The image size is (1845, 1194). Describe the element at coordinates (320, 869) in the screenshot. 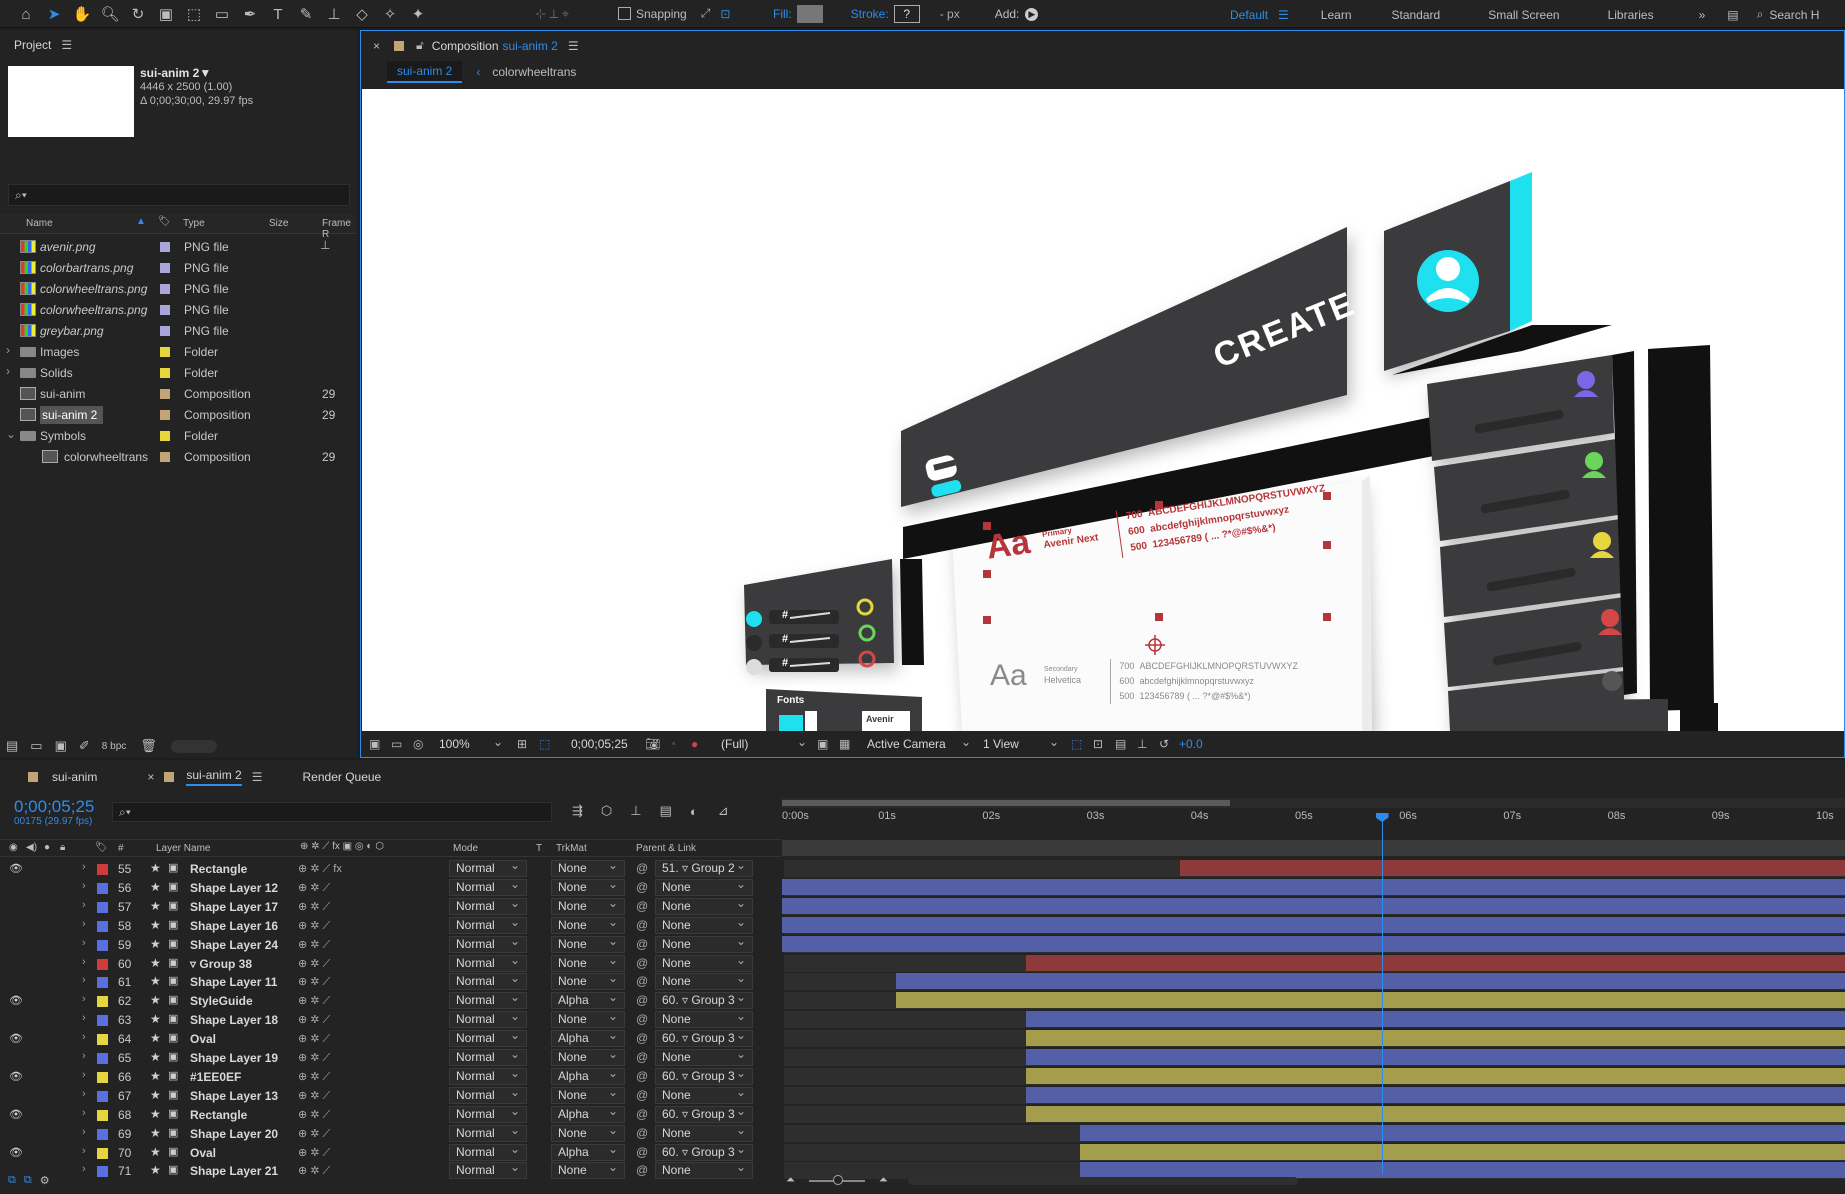

I see `layer-switches: ⊕ ✲ ⟋ fx` at that location.